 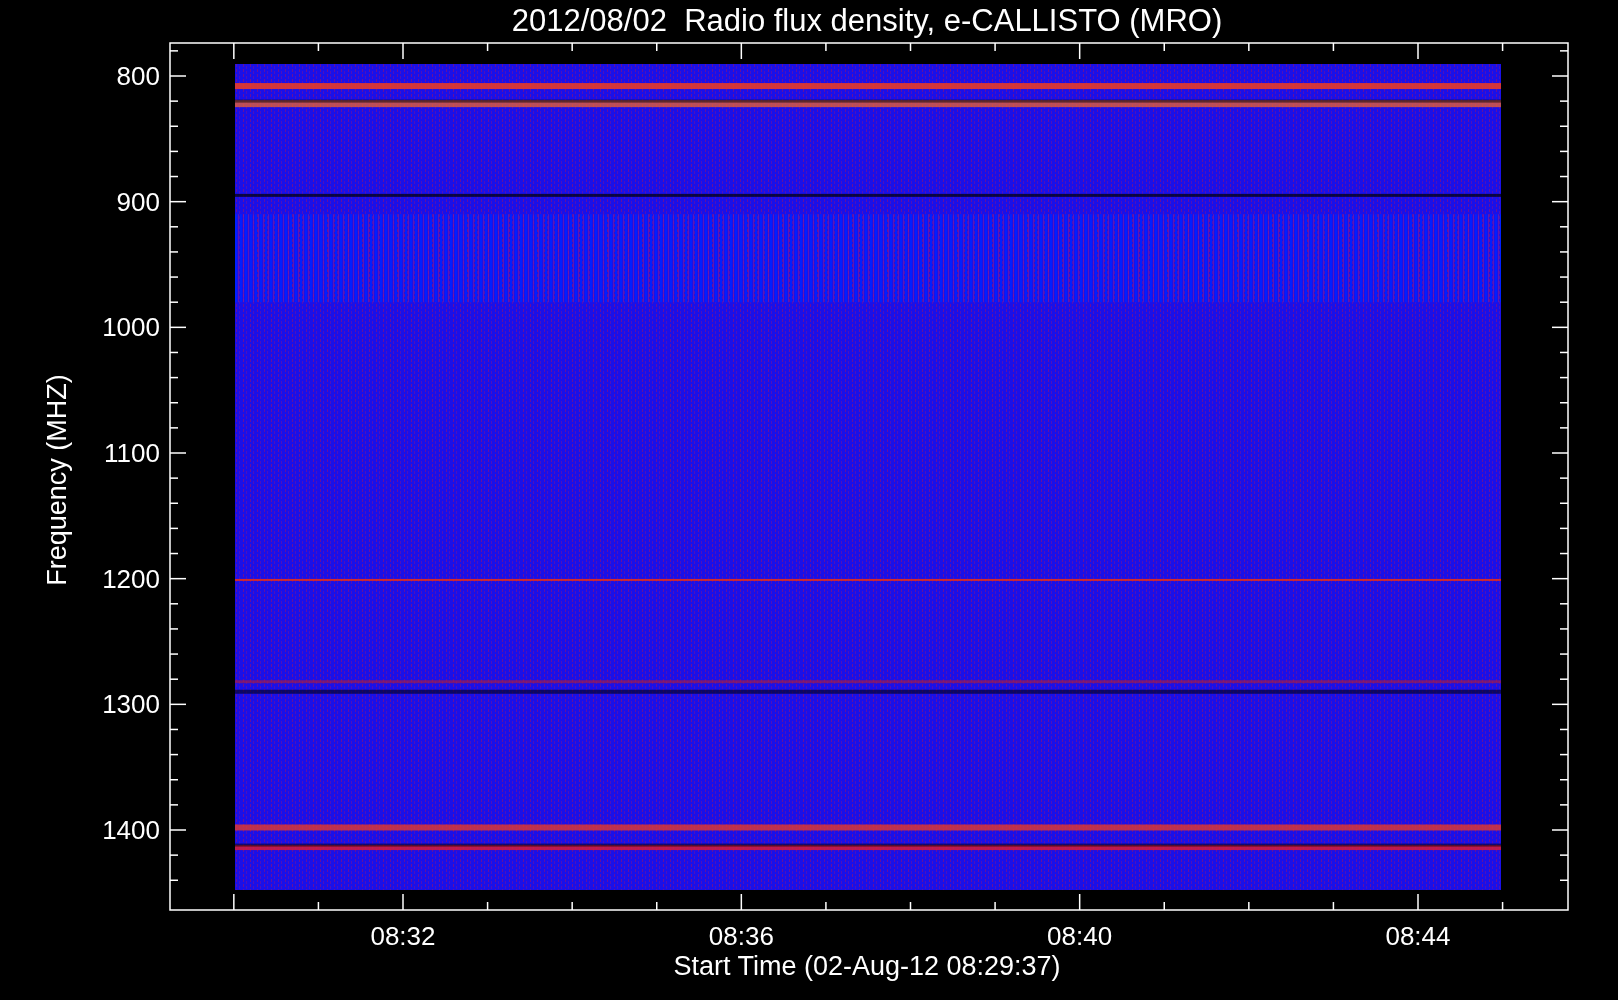 I want to click on x-tick-label: 08:40, so click(x=1080, y=936).